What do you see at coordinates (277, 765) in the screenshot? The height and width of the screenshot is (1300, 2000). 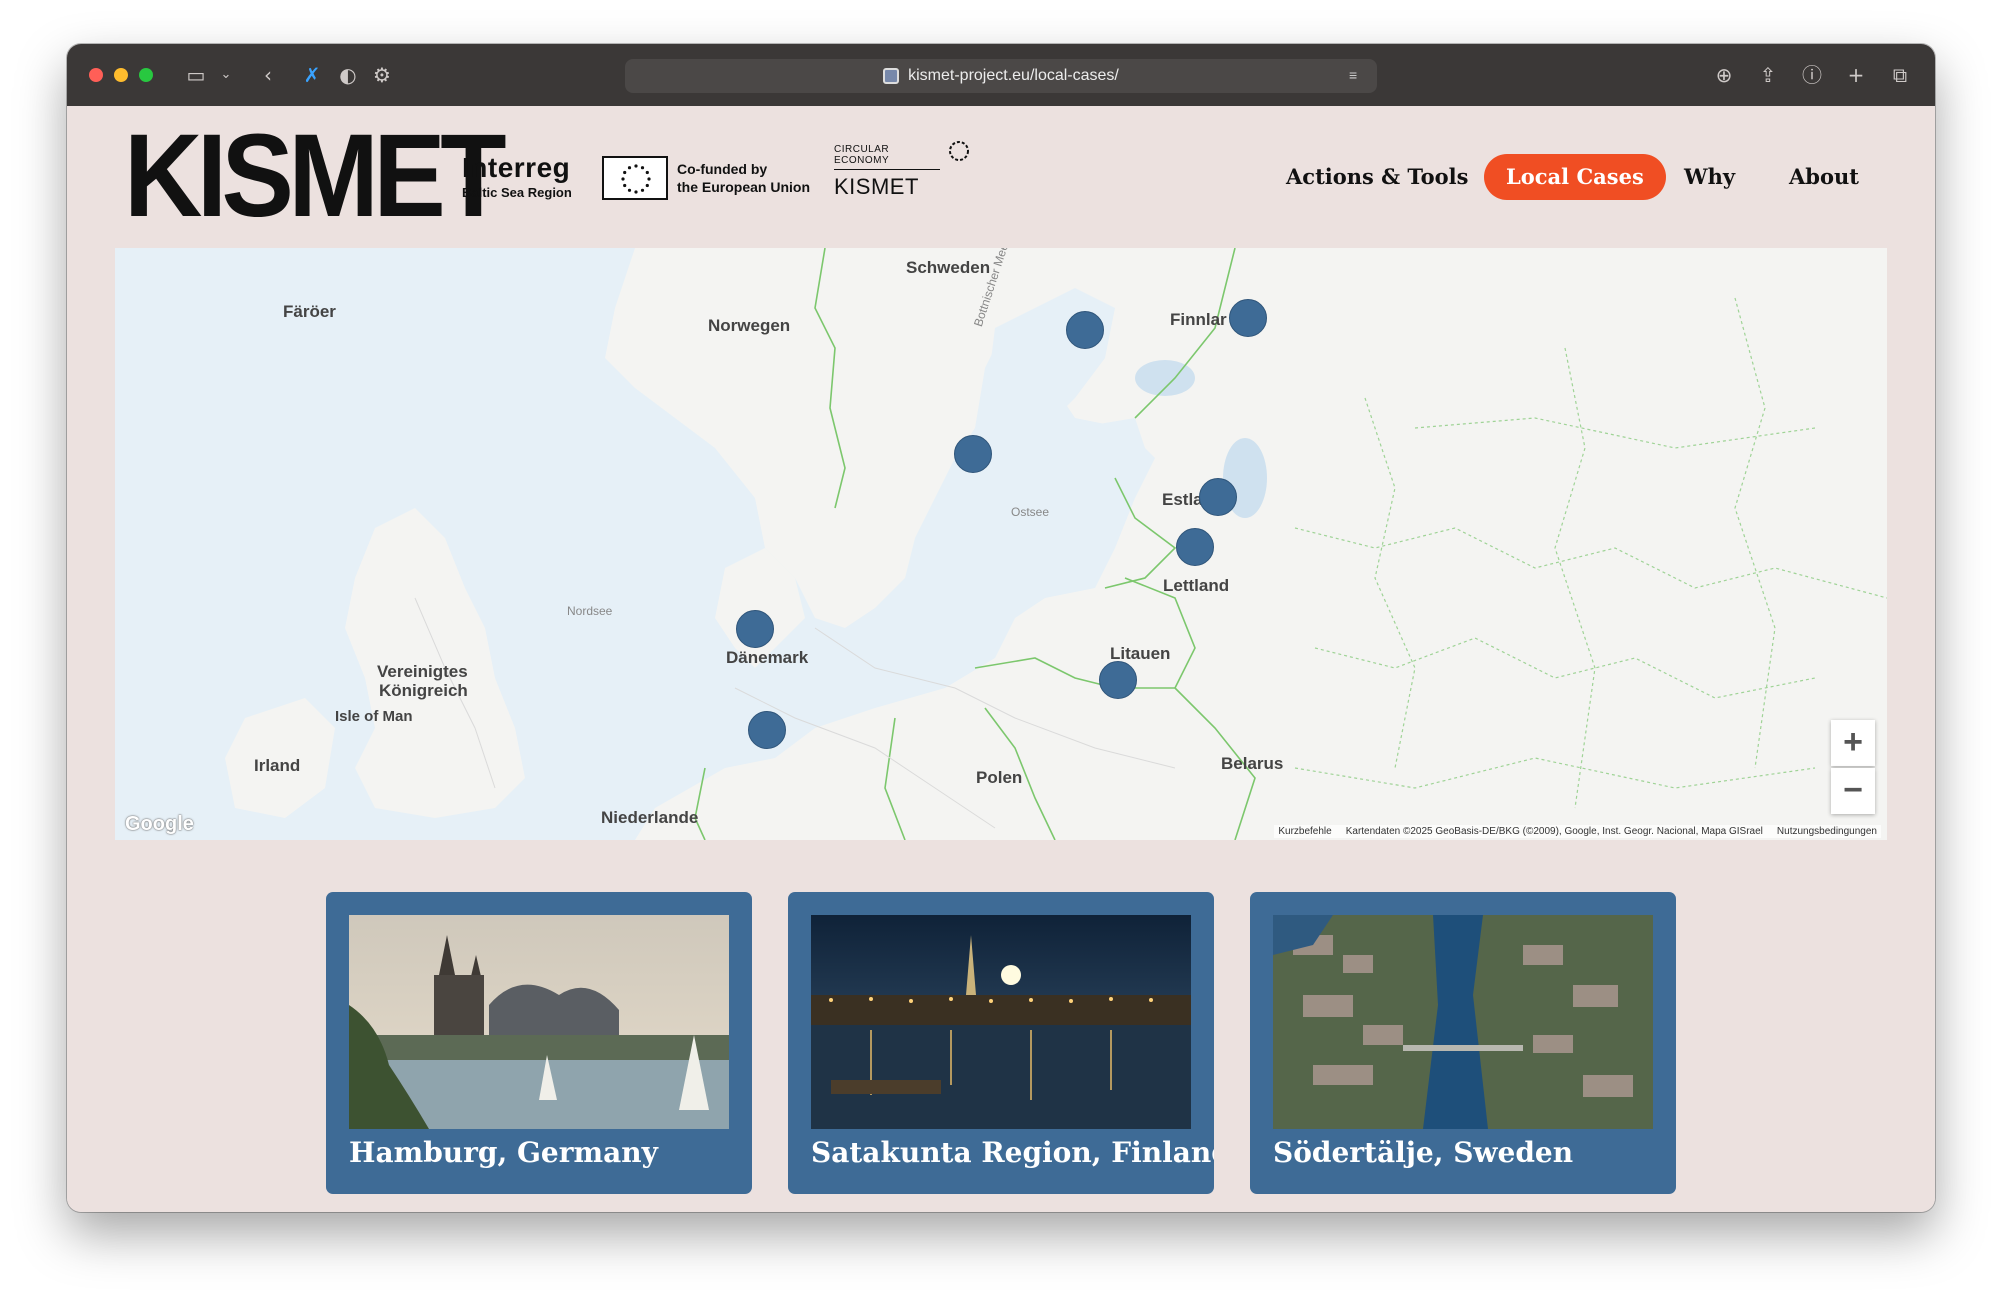 I see `map-label-irland: Irland` at bounding box center [277, 765].